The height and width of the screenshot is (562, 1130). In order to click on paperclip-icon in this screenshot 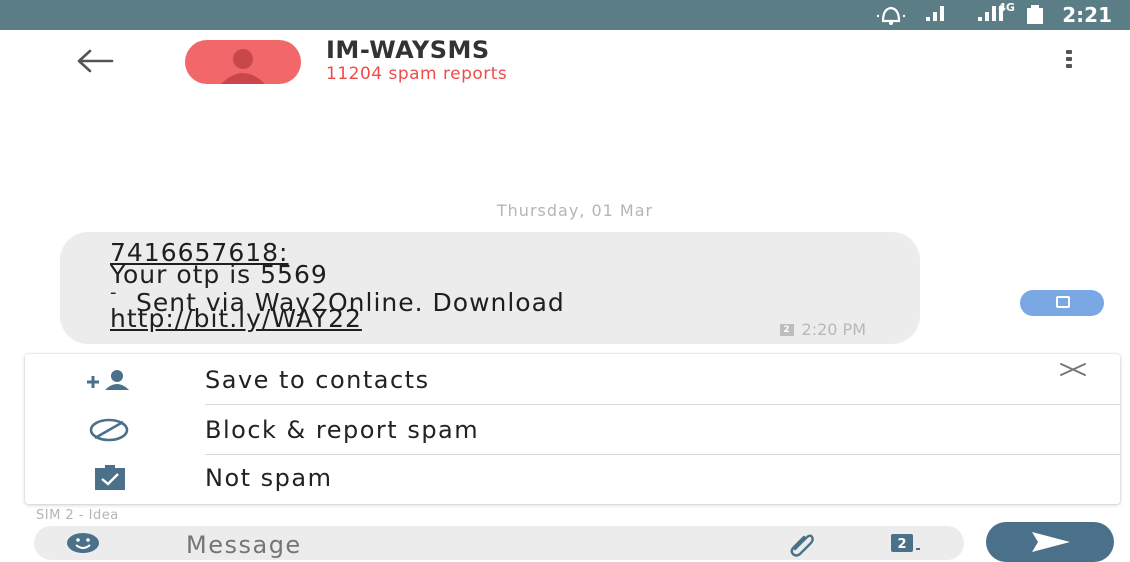, I will do `click(801, 543)`.